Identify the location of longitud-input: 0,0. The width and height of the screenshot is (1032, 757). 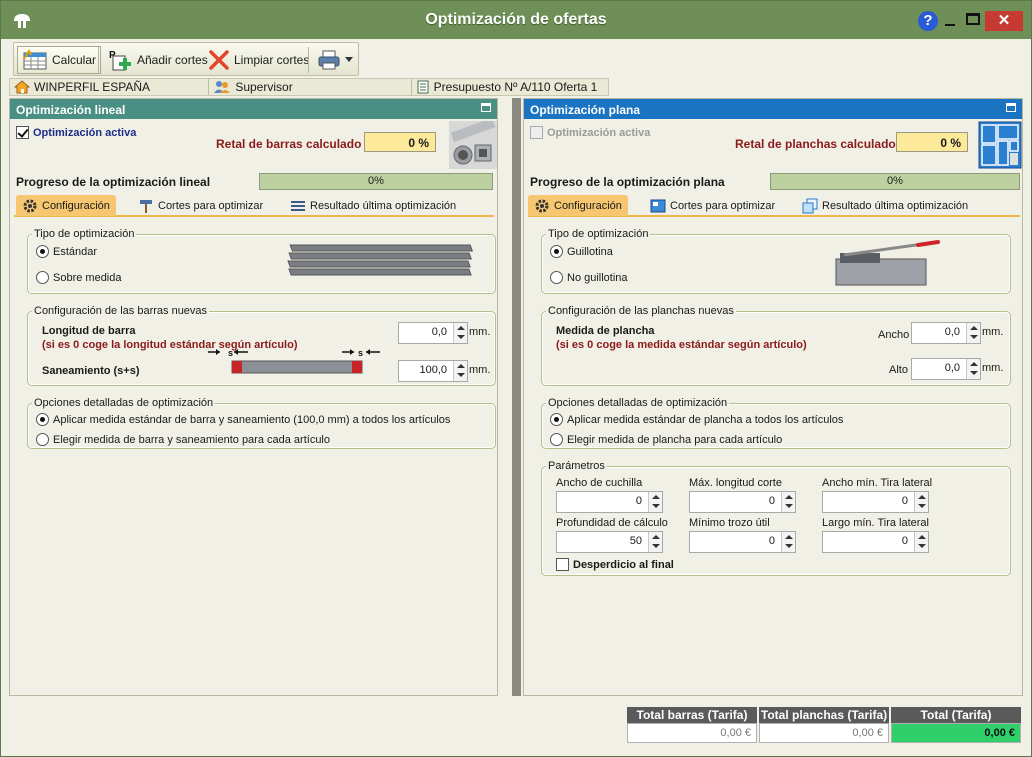
(433, 333).